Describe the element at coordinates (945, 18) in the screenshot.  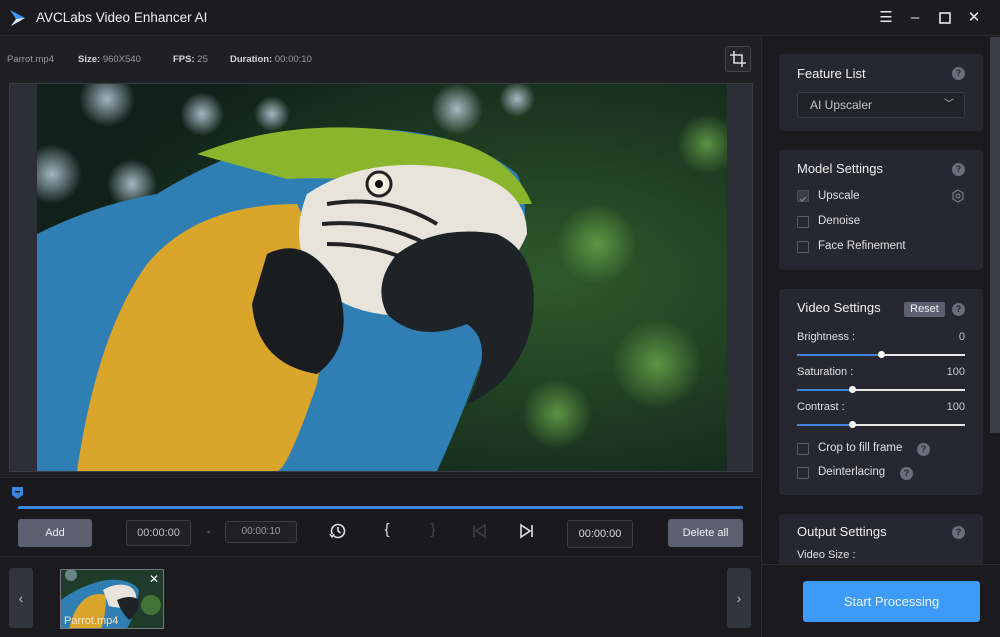
I see `maximize-icon` at that location.